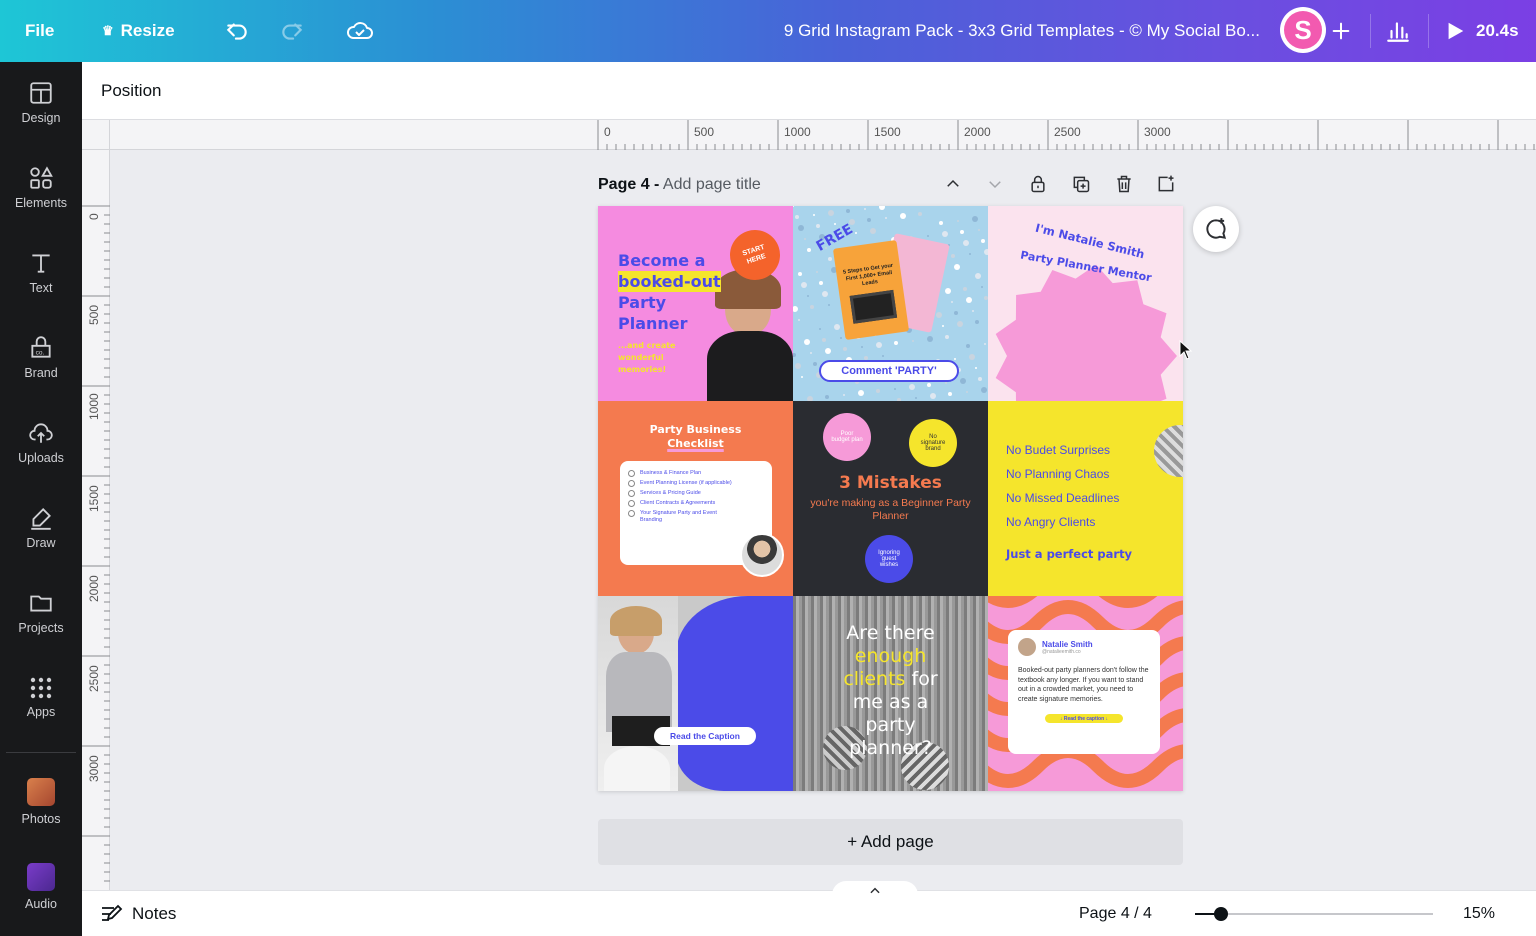 Image resolution: width=1536 pixels, height=936 pixels. What do you see at coordinates (847, 437) in the screenshot?
I see `badge-text: Poor budget plan` at bounding box center [847, 437].